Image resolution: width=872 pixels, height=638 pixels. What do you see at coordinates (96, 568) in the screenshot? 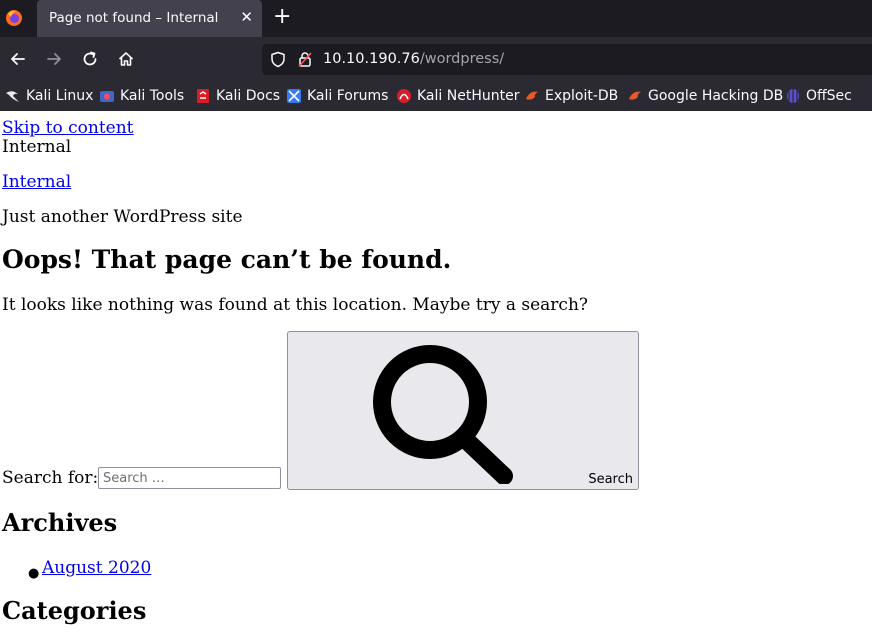
I see `archive-link-august-2020: August 2020` at bounding box center [96, 568].